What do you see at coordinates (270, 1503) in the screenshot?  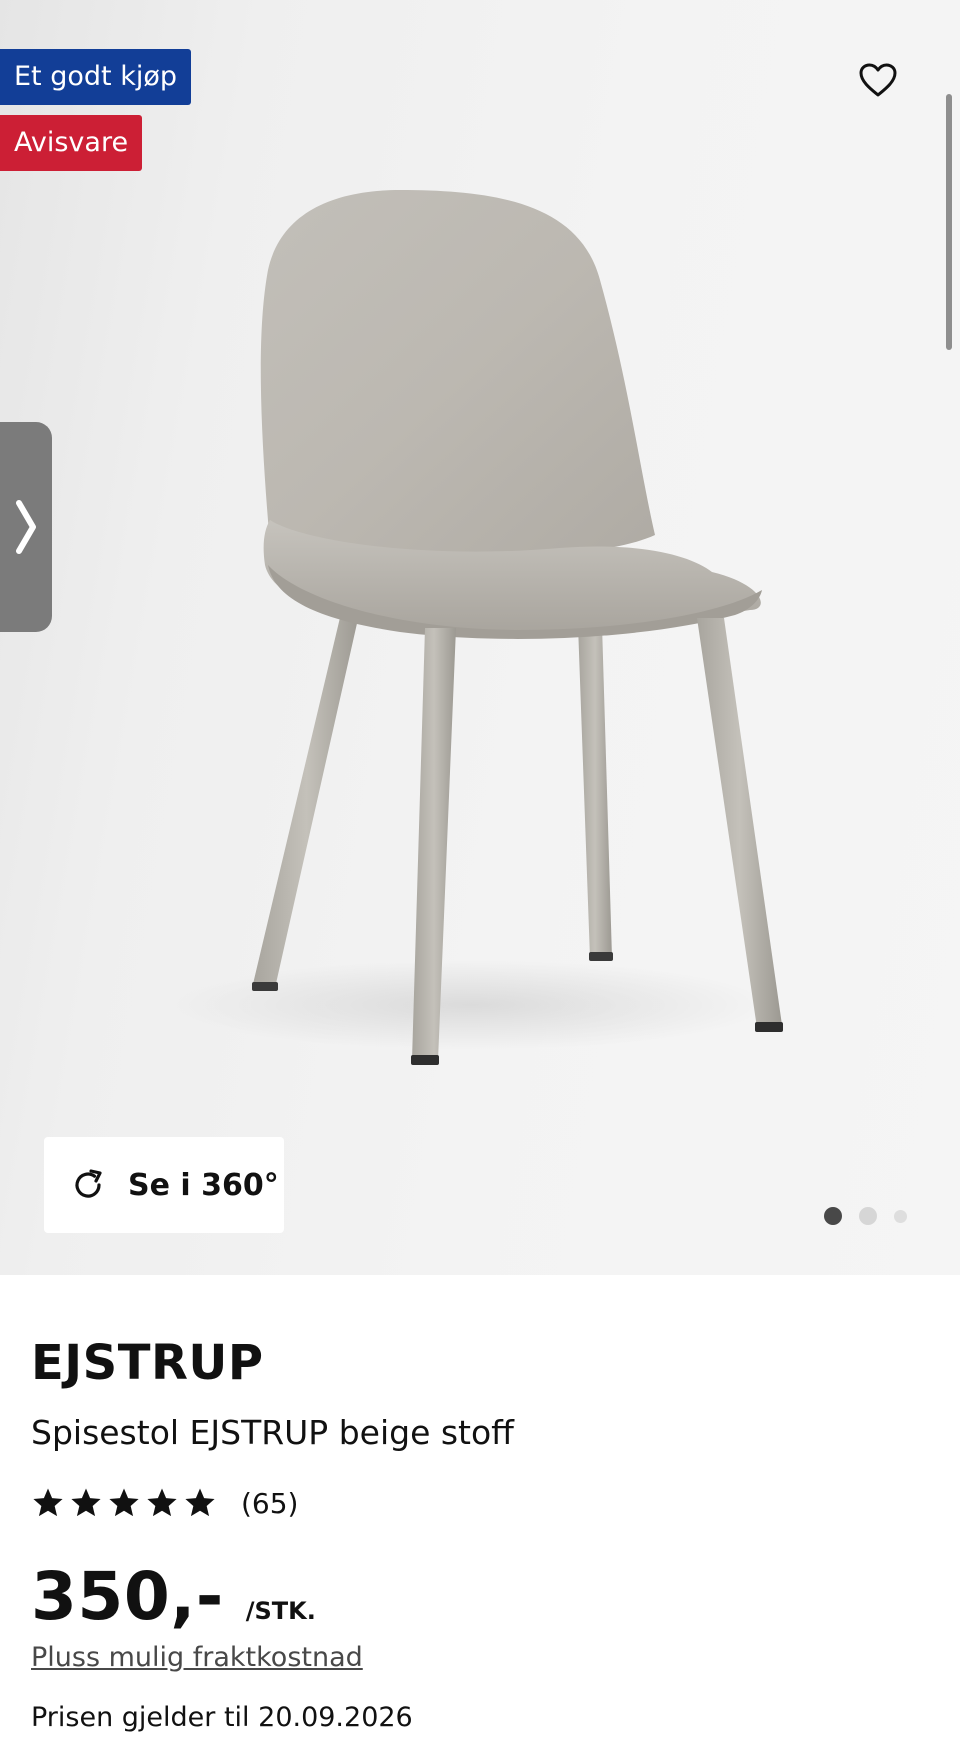 I see `review-count: (65)` at bounding box center [270, 1503].